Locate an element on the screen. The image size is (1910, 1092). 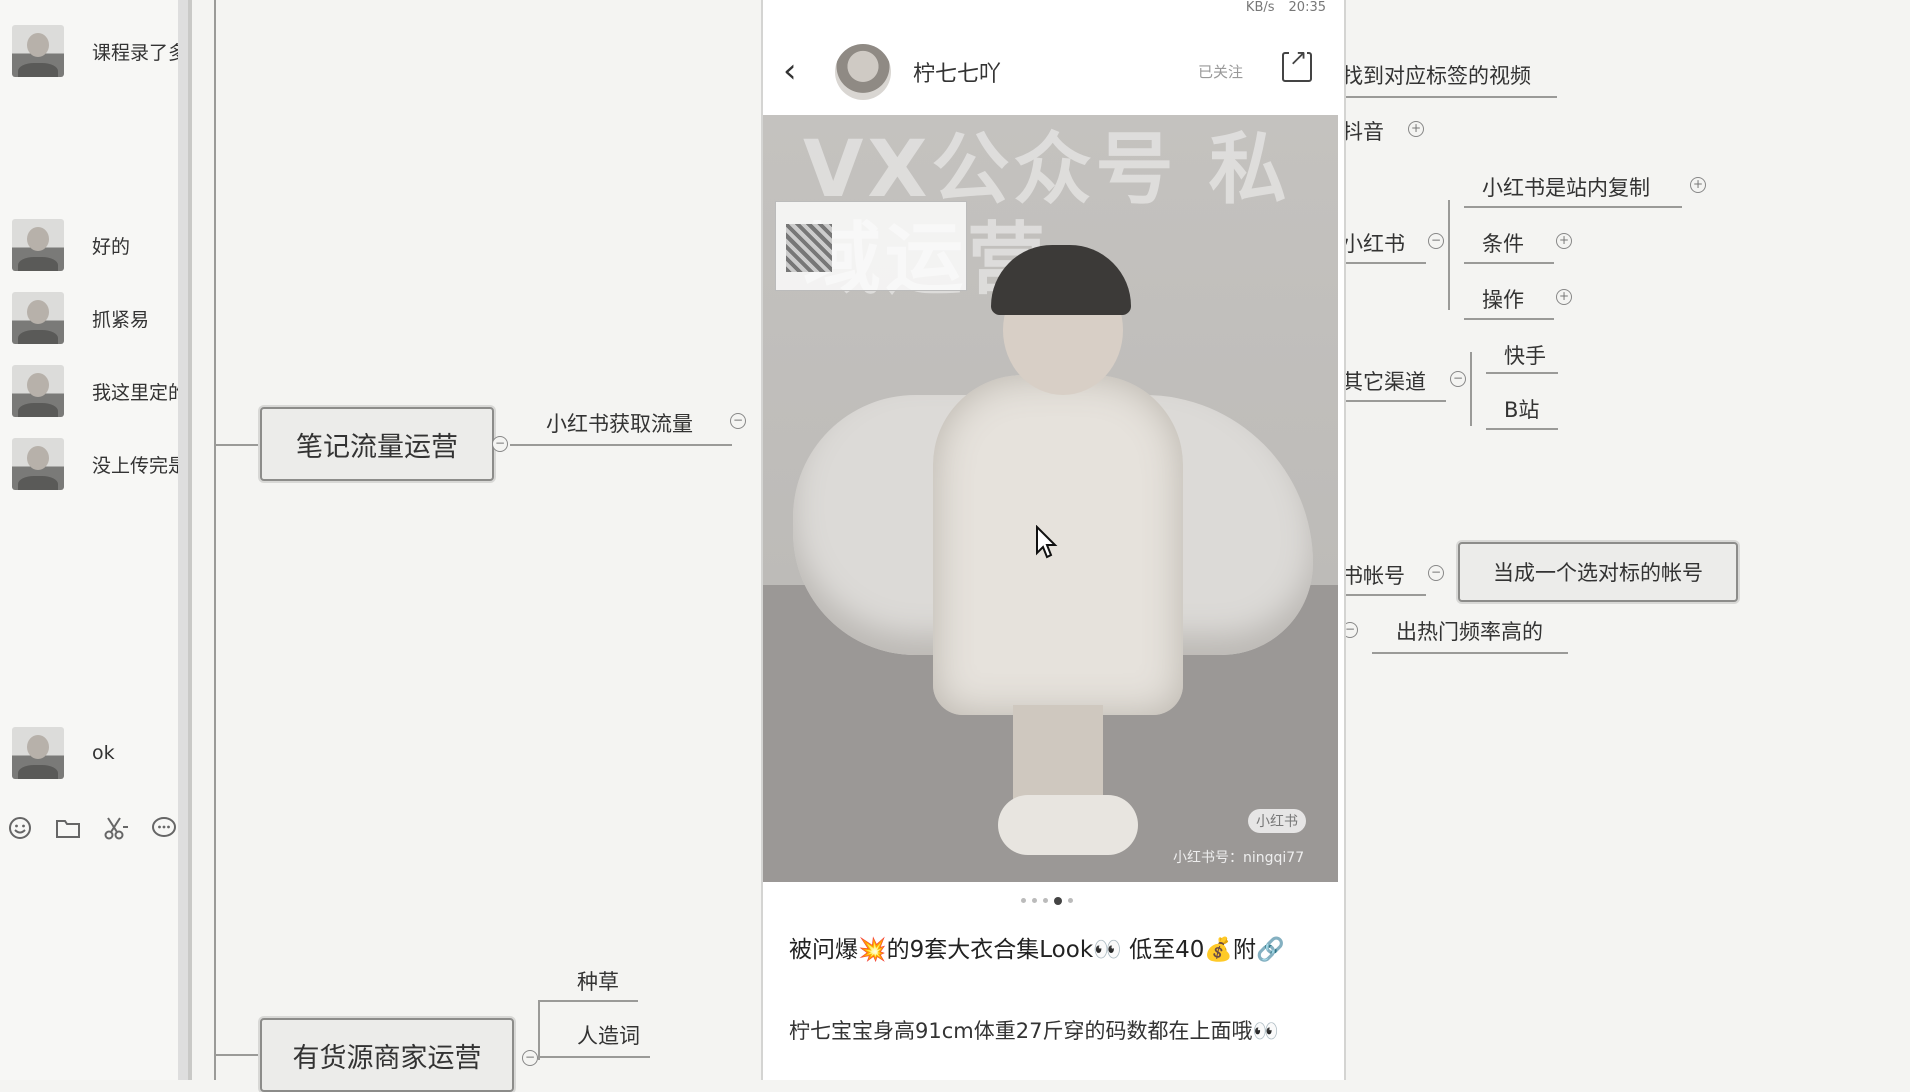
chat-message-text: 课程录了多 is located at coordinates (140, 52).